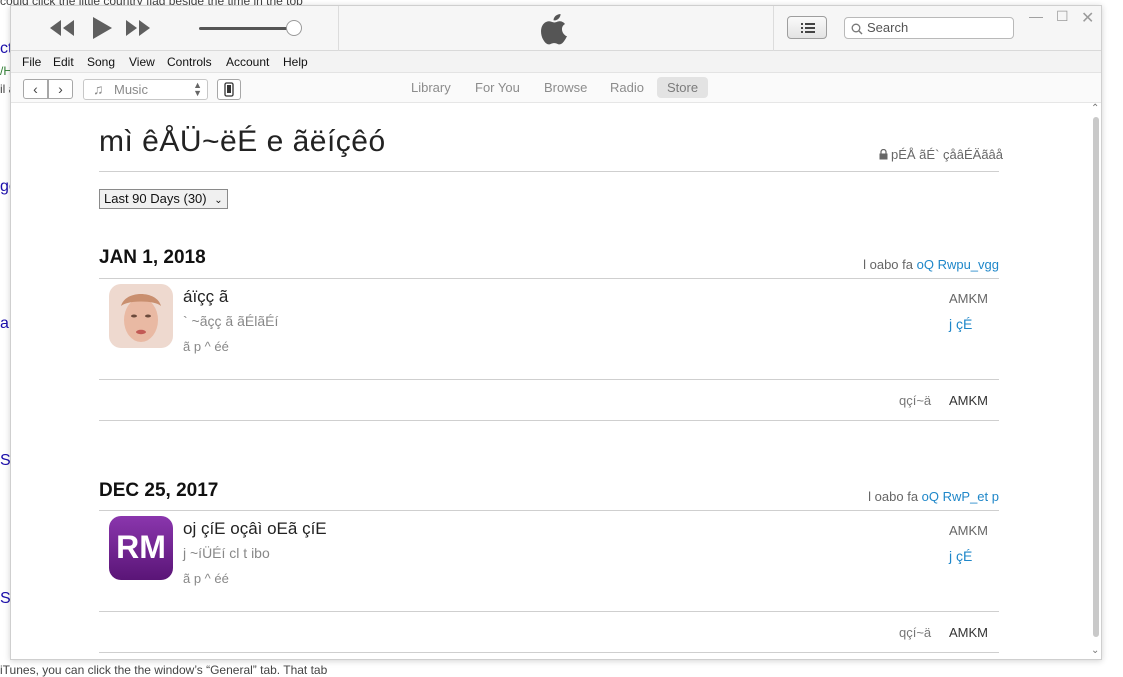  What do you see at coordinates (255, 528) in the screenshot?
I see `item-title: oj çíE oçâì oEã çíE` at bounding box center [255, 528].